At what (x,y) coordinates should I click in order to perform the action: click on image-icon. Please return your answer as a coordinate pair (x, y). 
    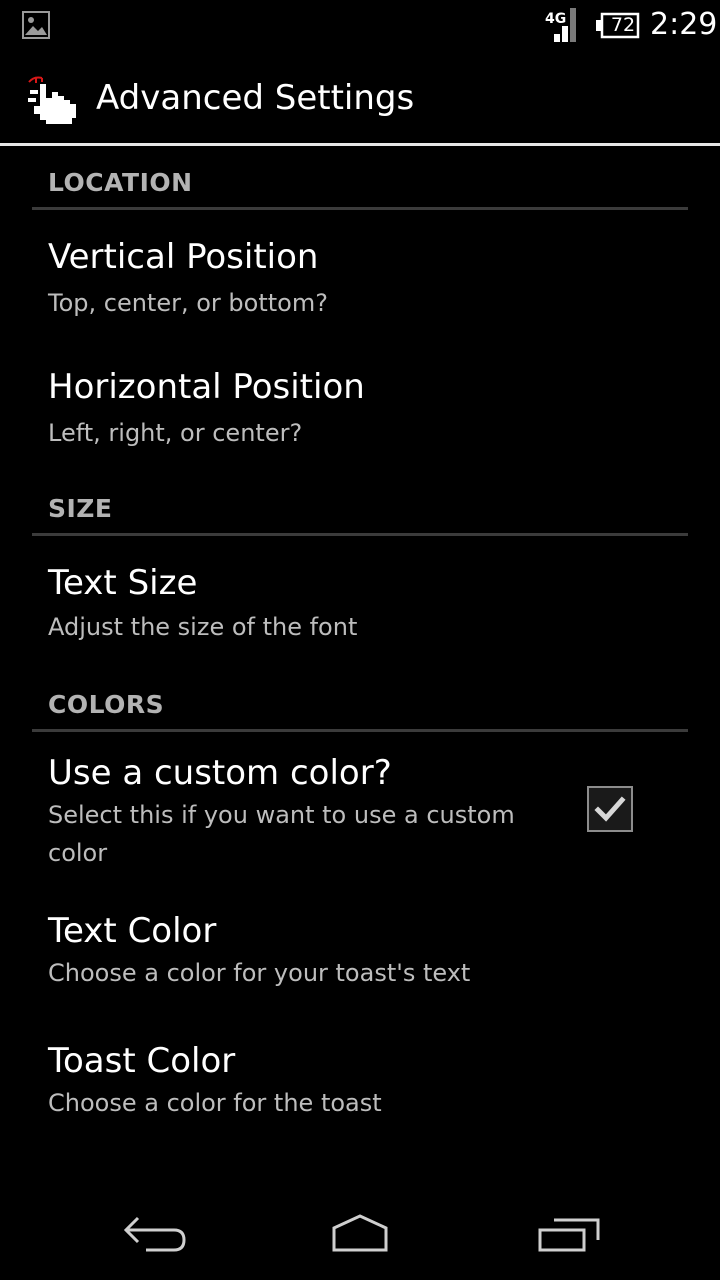
    Looking at the image, I should click on (36, 25).